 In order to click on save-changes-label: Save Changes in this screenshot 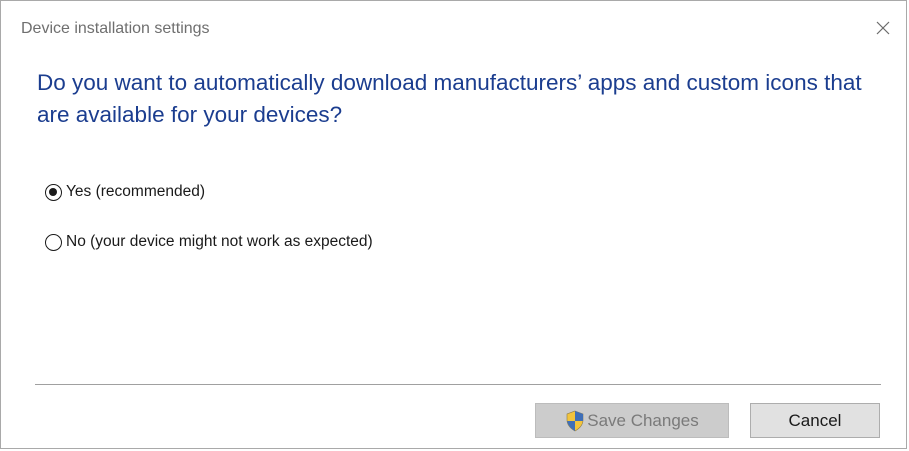, I will do `click(643, 420)`.